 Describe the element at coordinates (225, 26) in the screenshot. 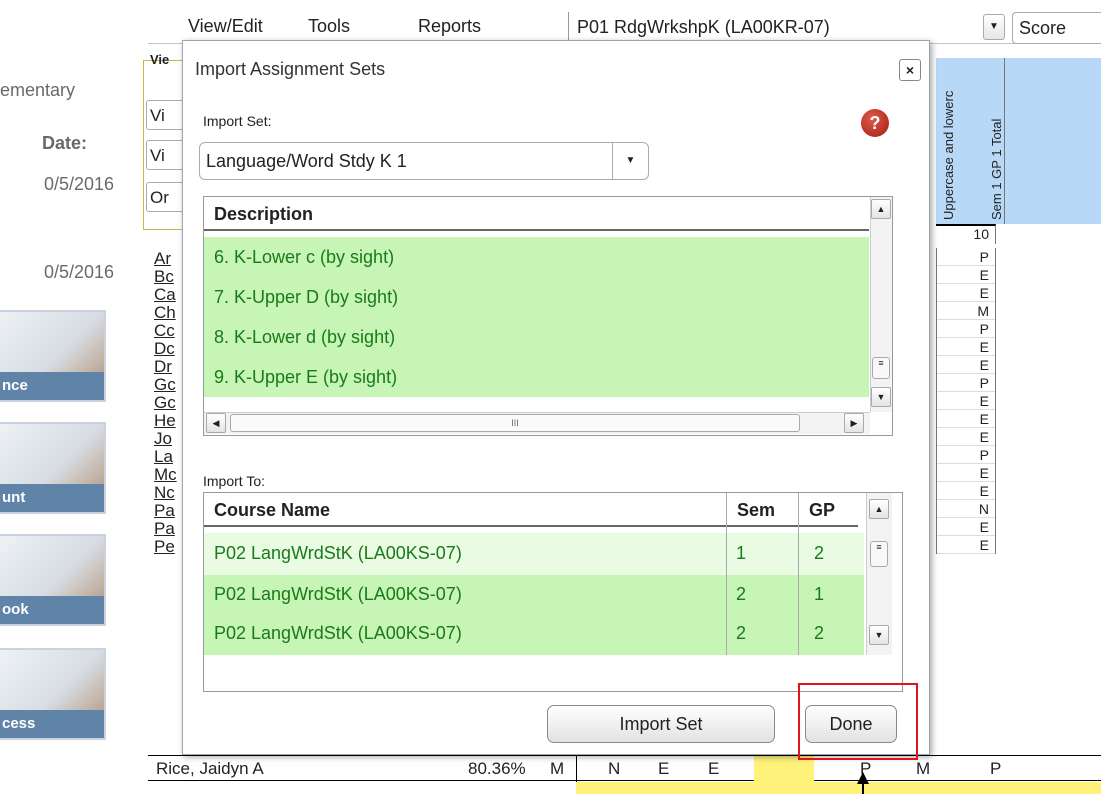

I see `menu-view-edit: View/Edit` at that location.